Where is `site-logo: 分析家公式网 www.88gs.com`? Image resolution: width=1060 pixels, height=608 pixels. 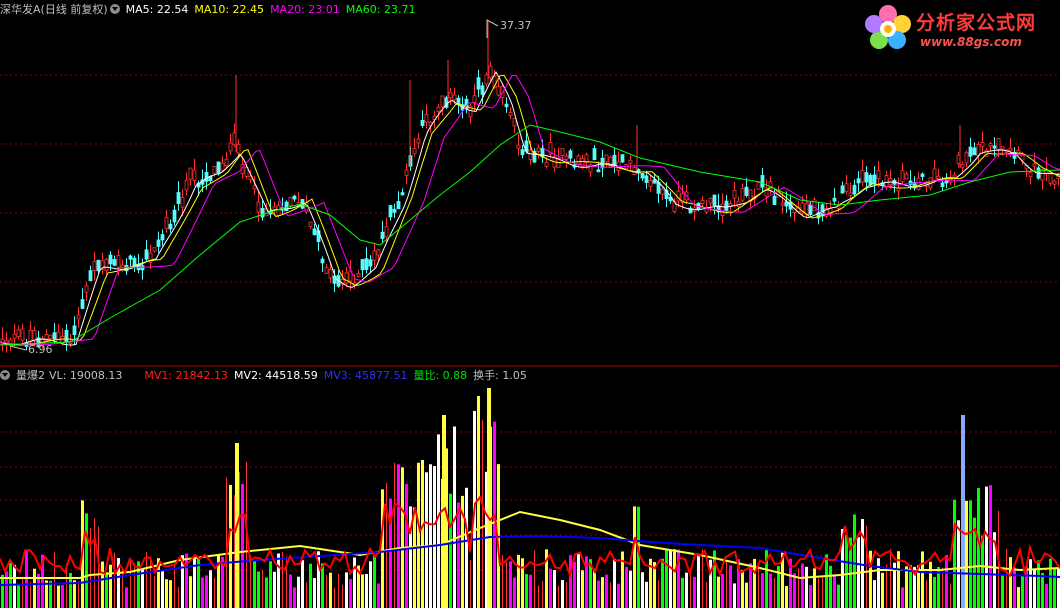 site-logo: 分析家公式网 www.88gs.com is located at coordinates (958, 28).